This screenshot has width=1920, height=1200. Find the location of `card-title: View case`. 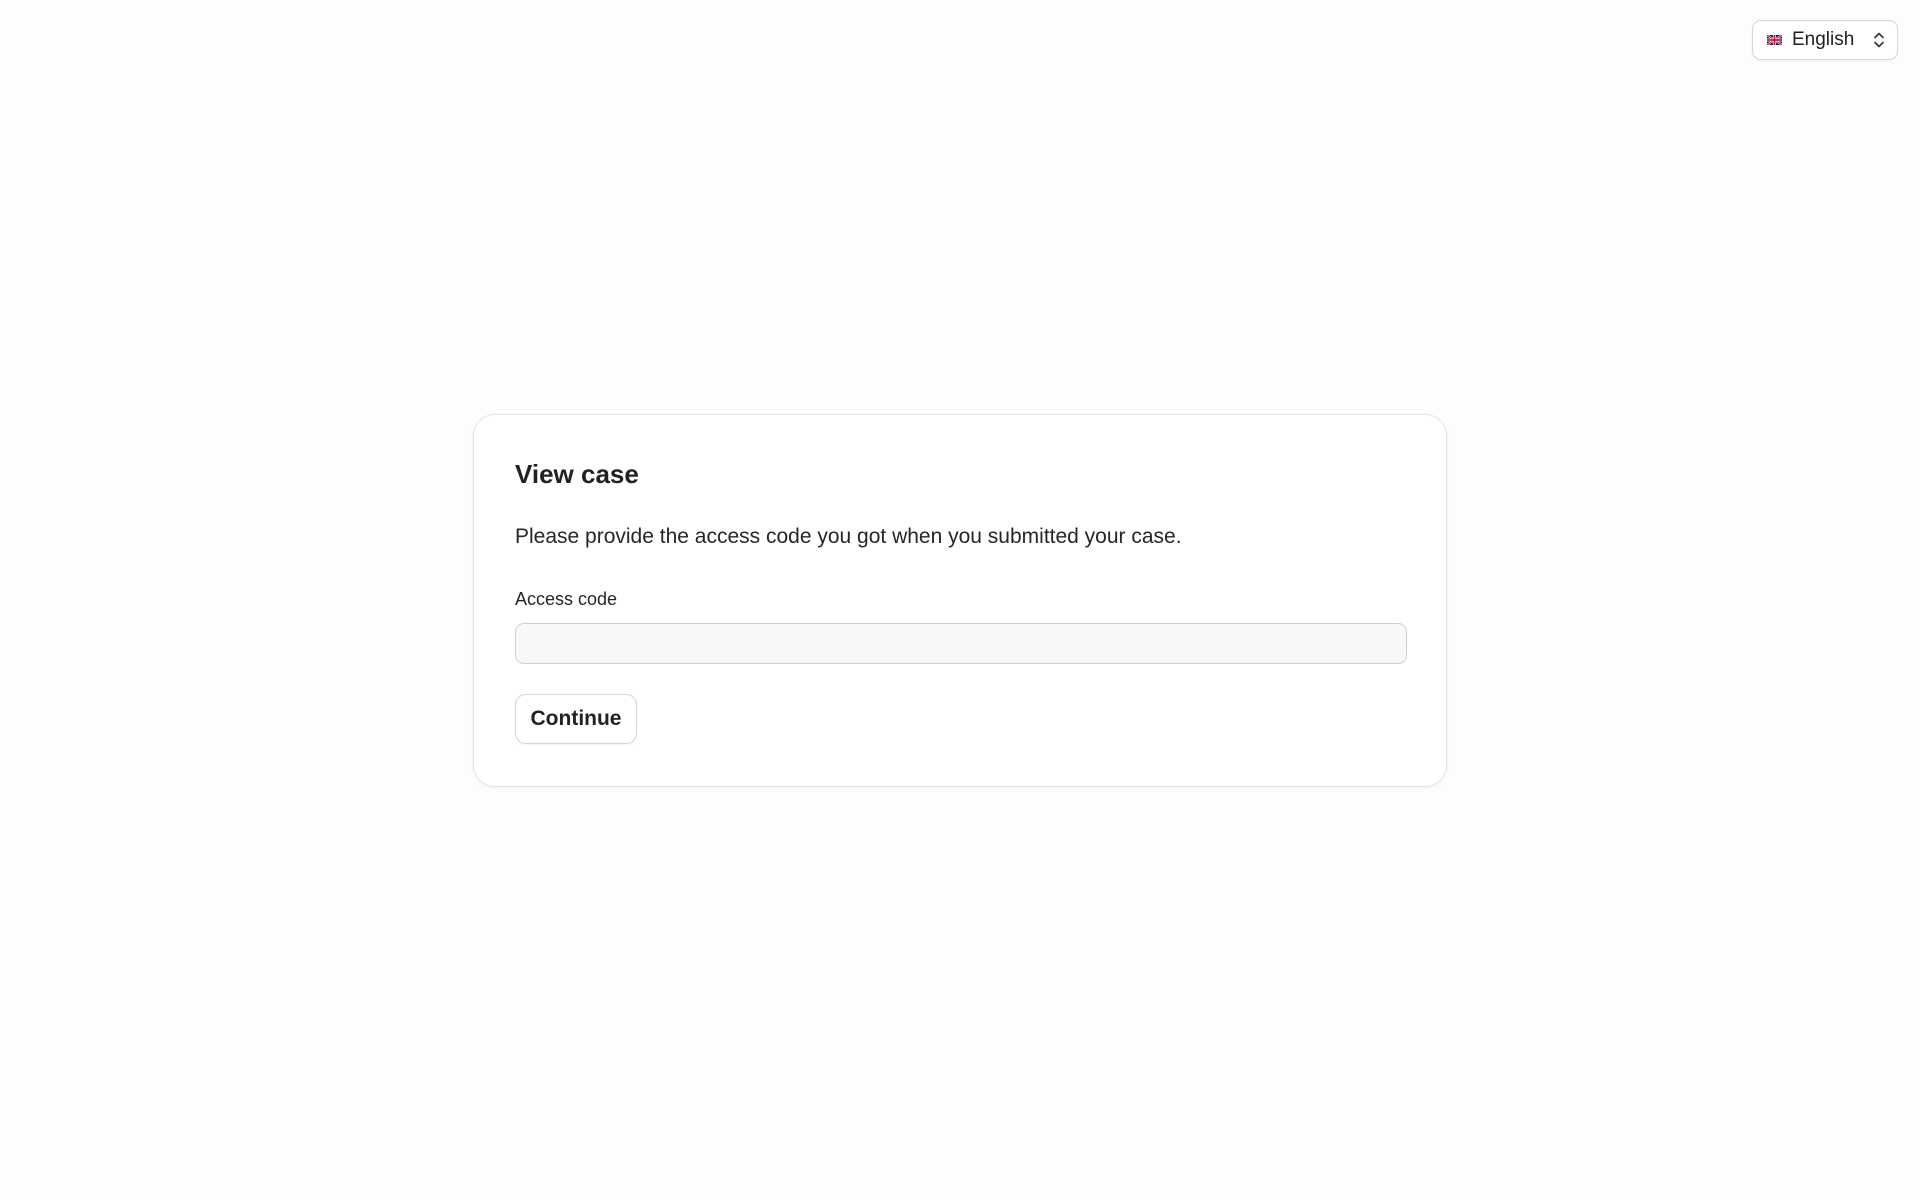

card-title: View case is located at coordinates (577, 474).